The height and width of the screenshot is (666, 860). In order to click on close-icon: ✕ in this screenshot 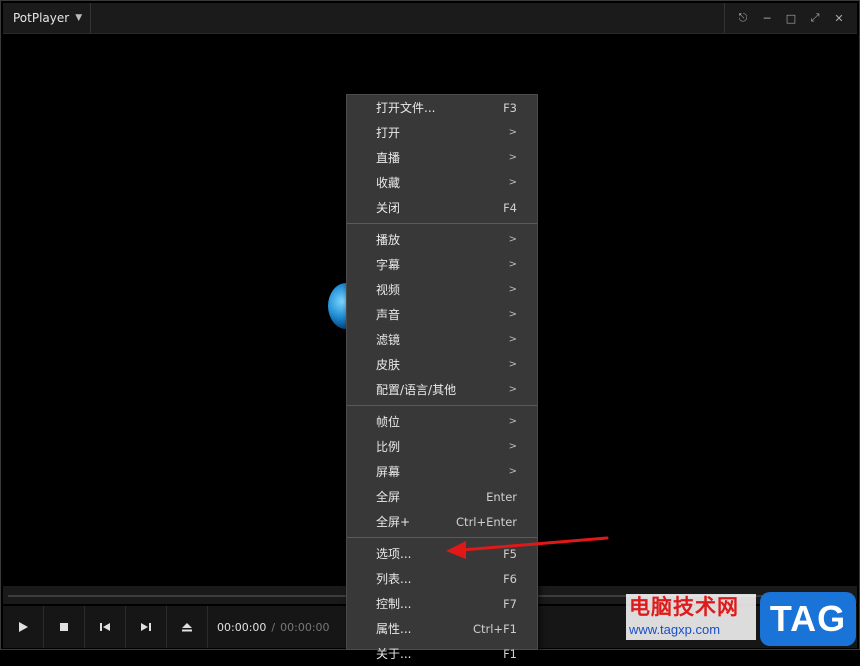, I will do `click(839, 18)`.